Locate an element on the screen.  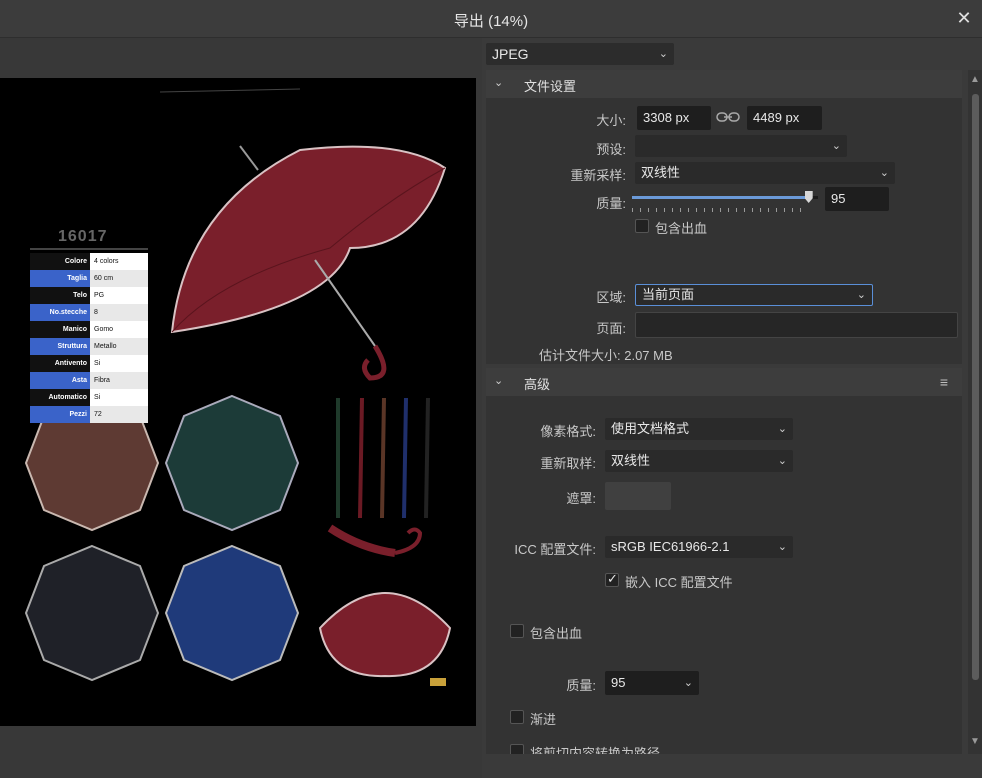
spec-row: Asta Fibra is located at coordinates (89, 380).